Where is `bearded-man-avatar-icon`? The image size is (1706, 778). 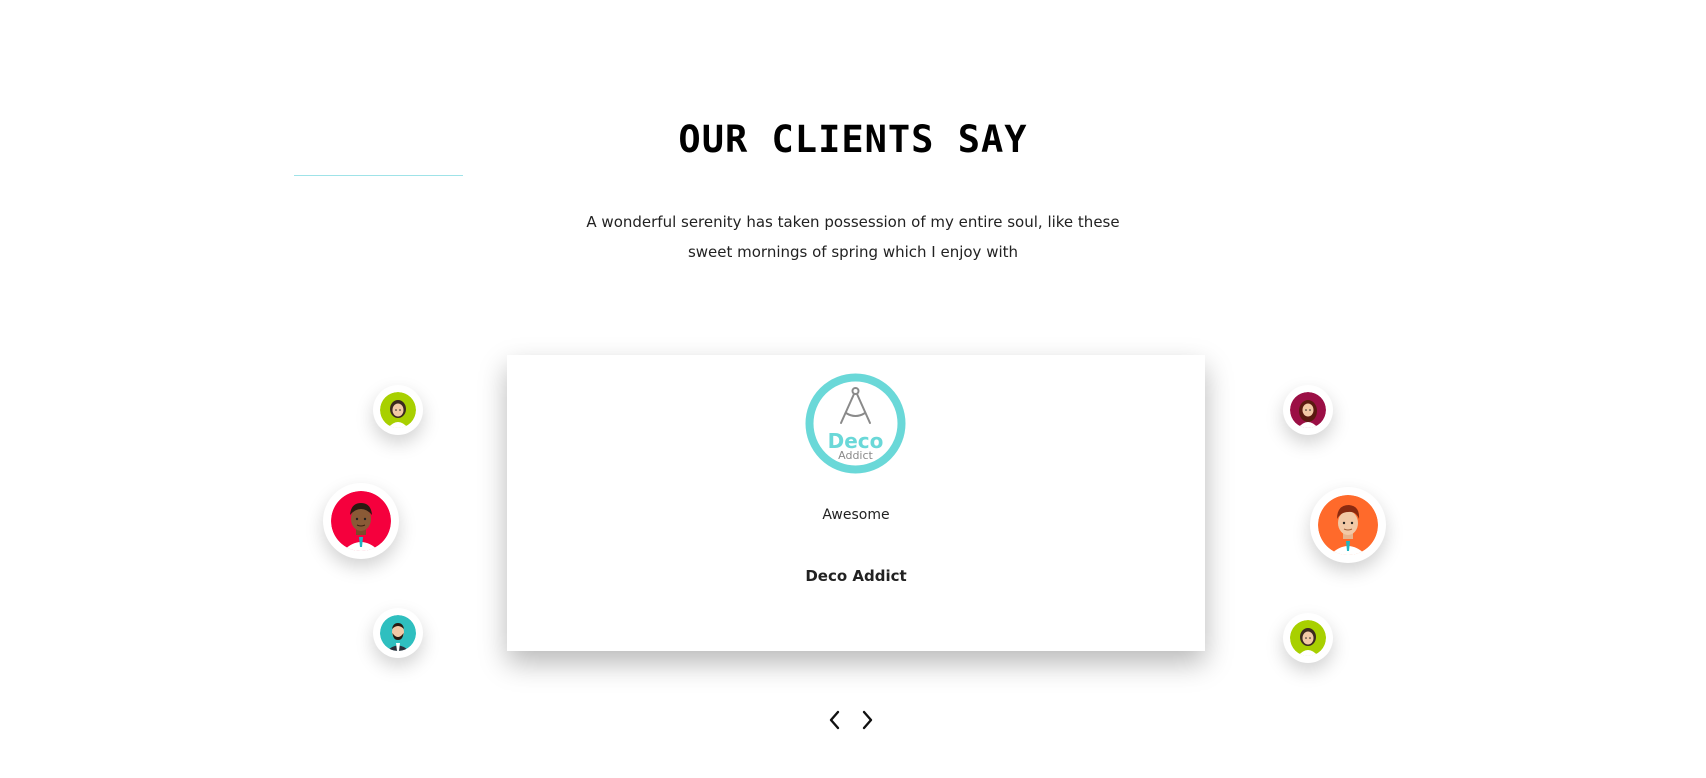
bearded-man-avatar-icon is located at coordinates (398, 633).